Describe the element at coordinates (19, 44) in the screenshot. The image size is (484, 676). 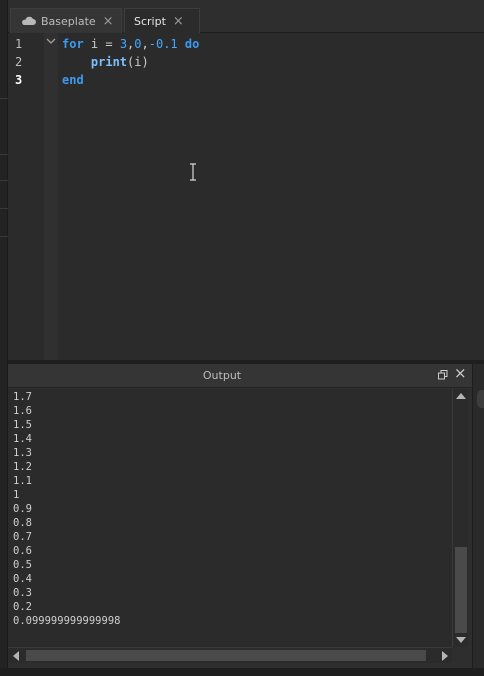
I see `line-number: 1` at that location.